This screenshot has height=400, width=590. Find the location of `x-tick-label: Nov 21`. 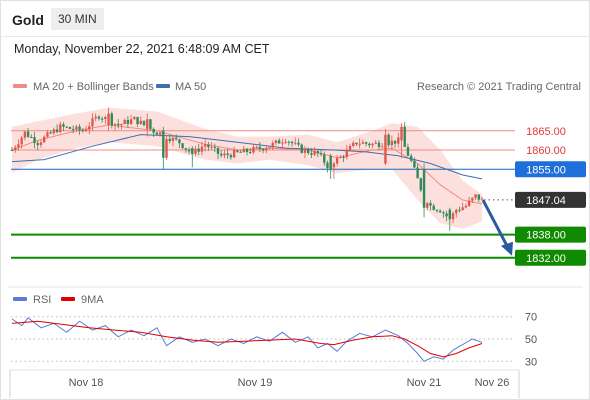

x-tick-label: Nov 21 is located at coordinates (424, 383).